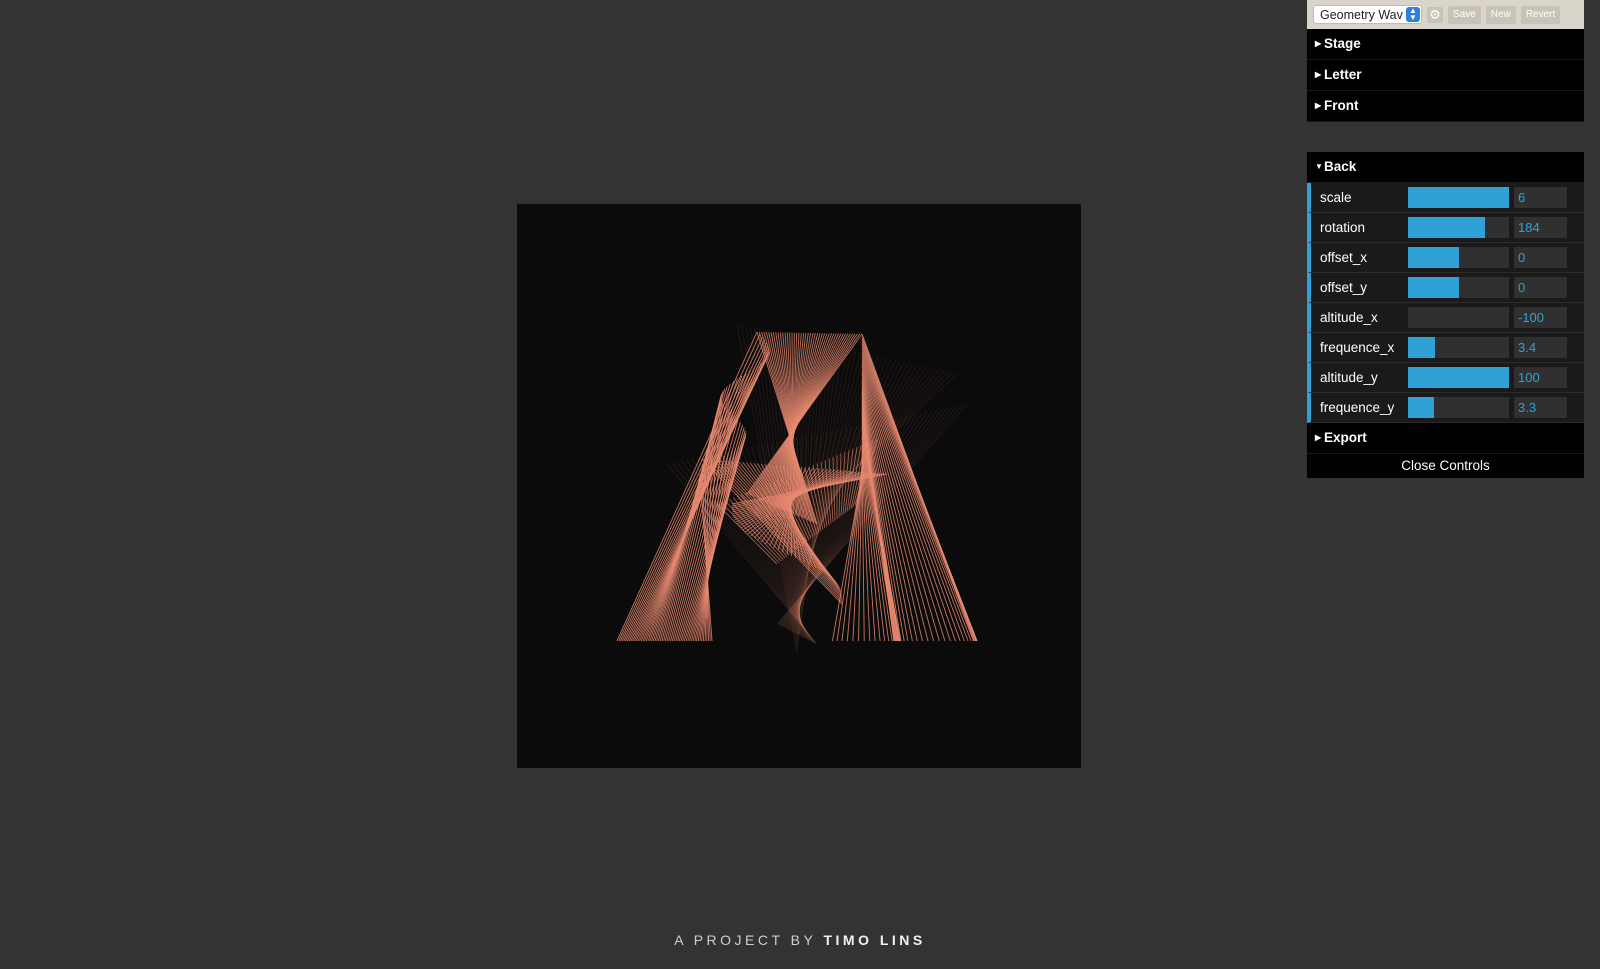 The width and height of the screenshot is (1600, 969). Describe the element at coordinates (1500, 14) in the screenshot. I see `new-button: New` at that location.